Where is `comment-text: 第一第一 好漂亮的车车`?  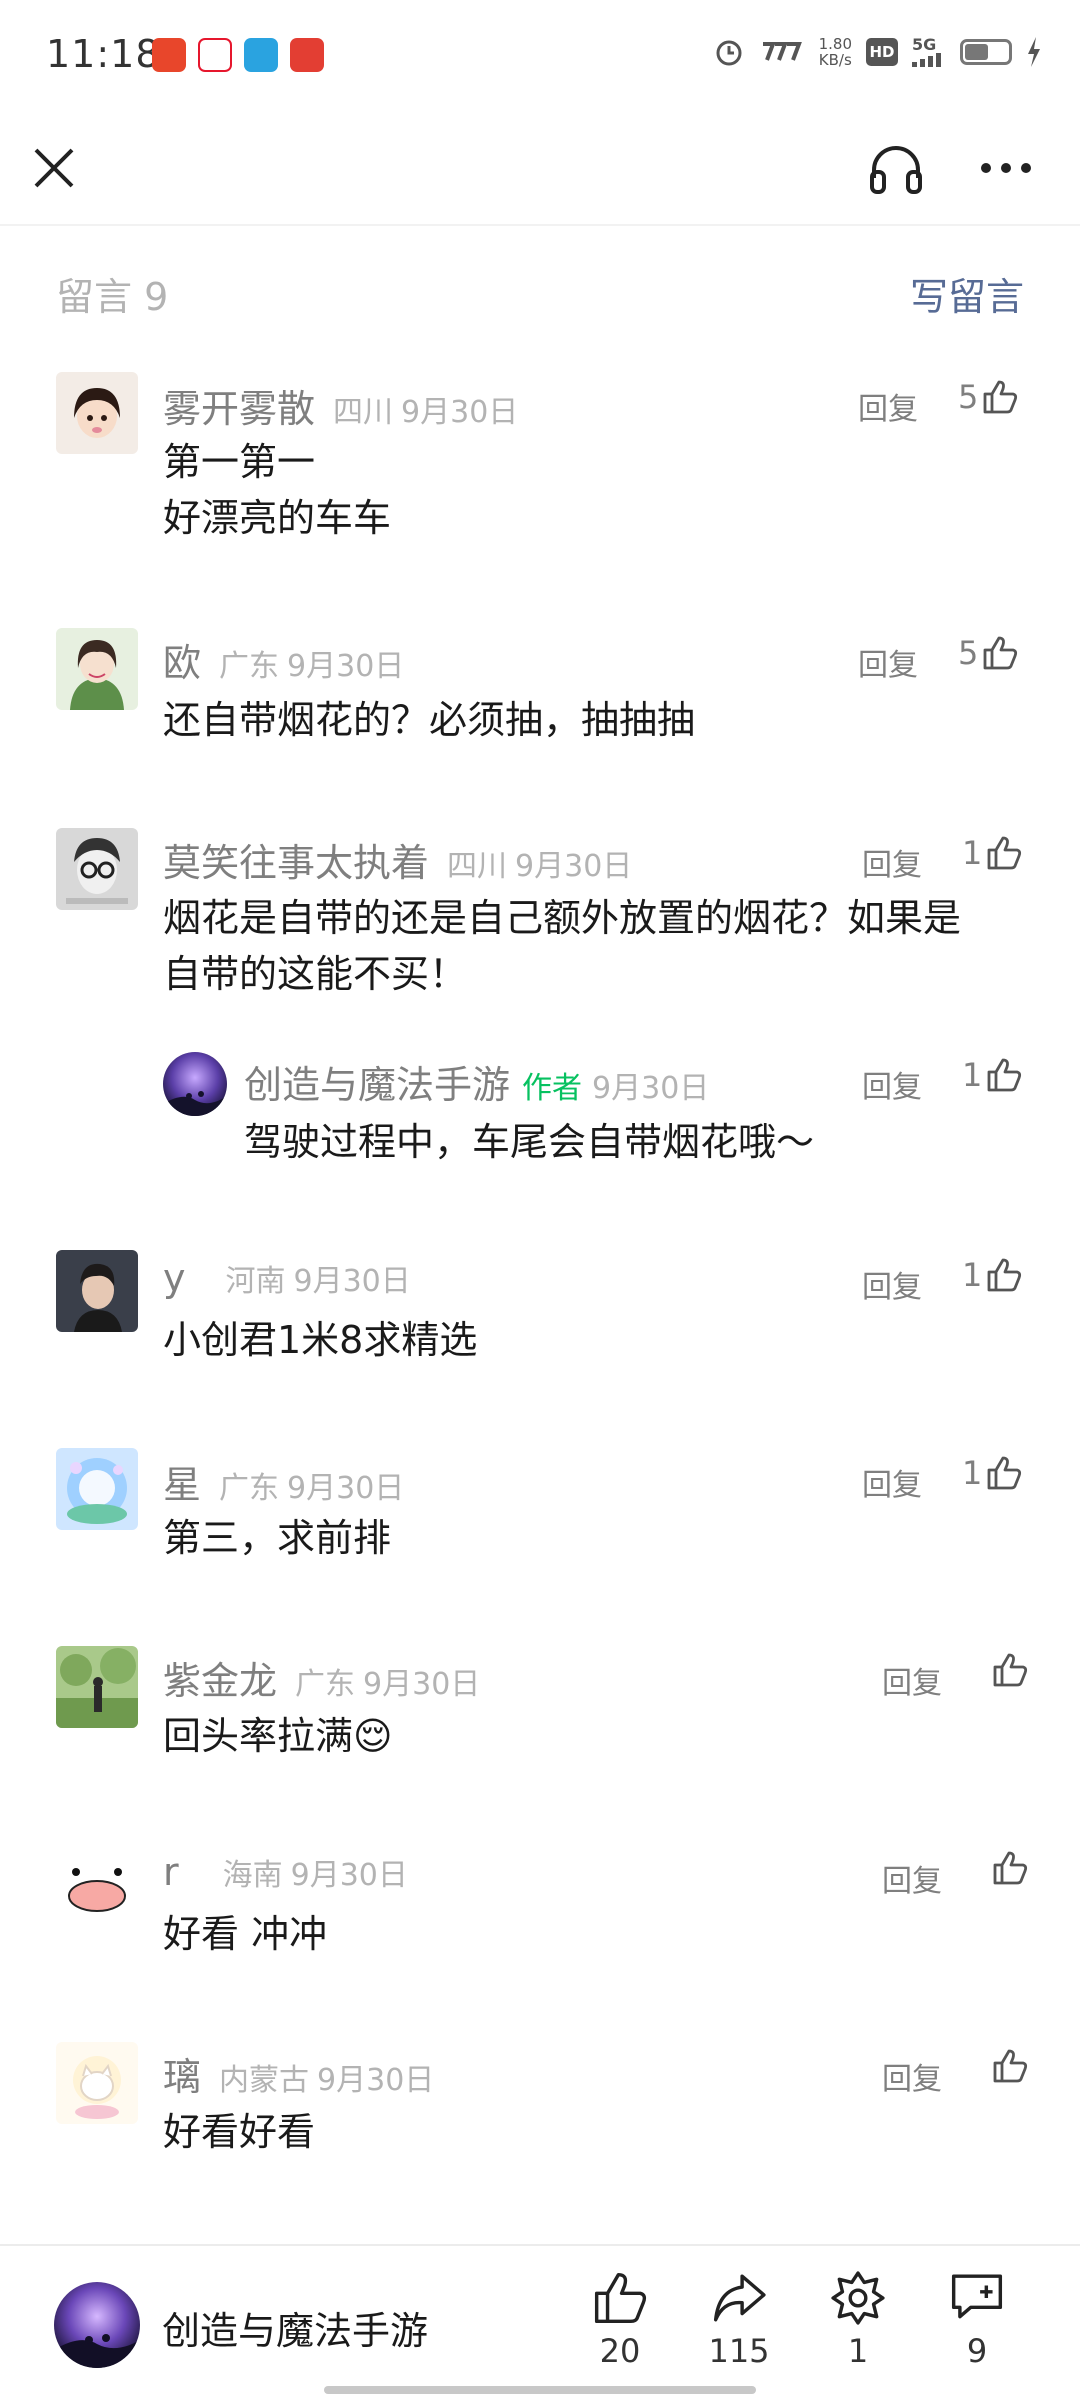
comment-text: 第一第一 好漂亮的车车 is located at coordinates (277, 490).